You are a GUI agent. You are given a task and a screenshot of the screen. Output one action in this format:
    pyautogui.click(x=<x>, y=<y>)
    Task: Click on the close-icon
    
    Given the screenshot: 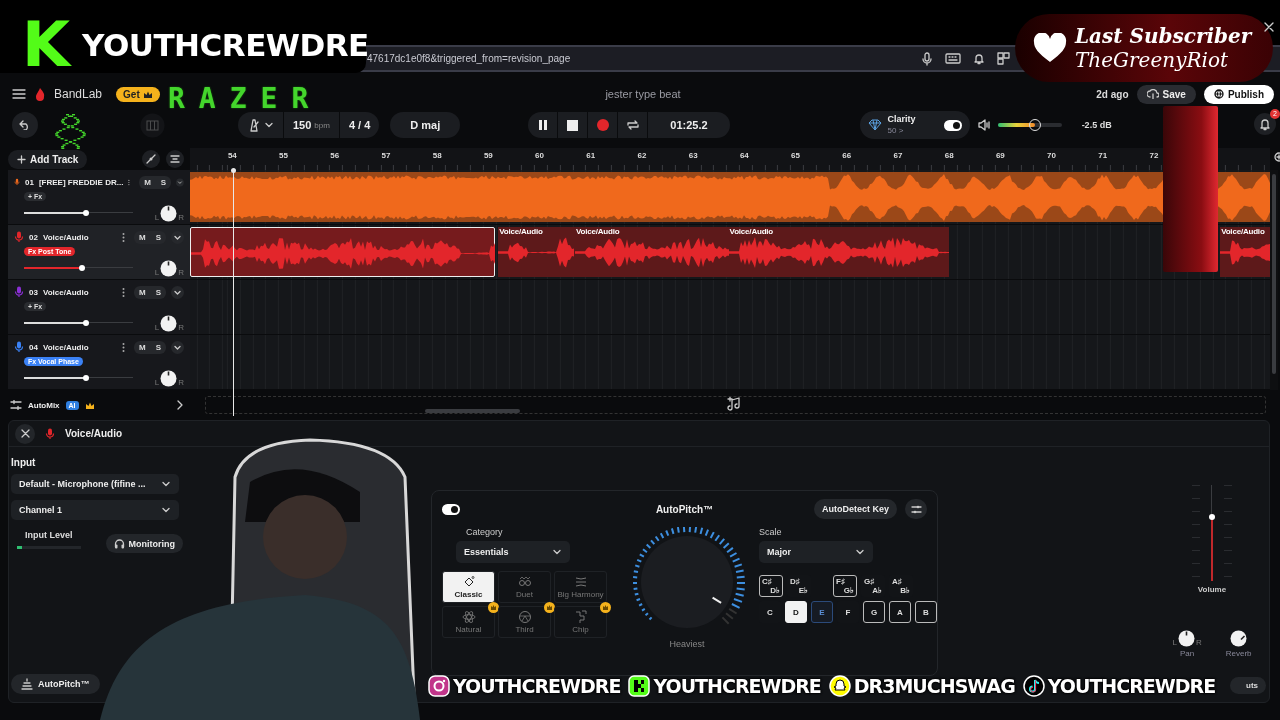 What is the action you would take?
    pyautogui.click(x=1269, y=27)
    